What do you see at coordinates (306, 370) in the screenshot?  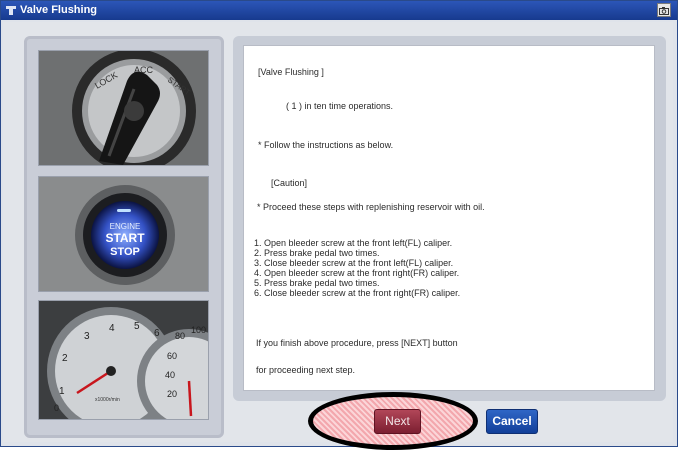 I see `proceed-instruction: for proceeding next step.` at bounding box center [306, 370].